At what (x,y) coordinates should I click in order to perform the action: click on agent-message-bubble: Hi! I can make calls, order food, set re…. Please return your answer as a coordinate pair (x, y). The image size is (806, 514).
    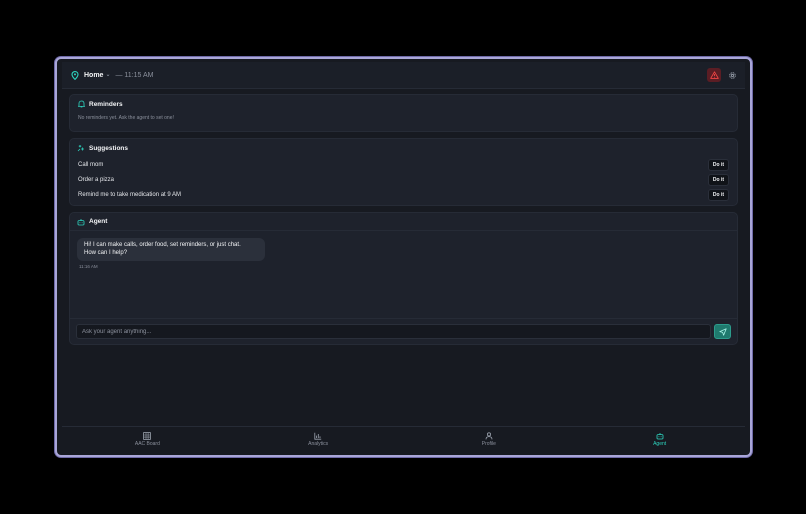
    Looking at the image, I should click on (171, 249).